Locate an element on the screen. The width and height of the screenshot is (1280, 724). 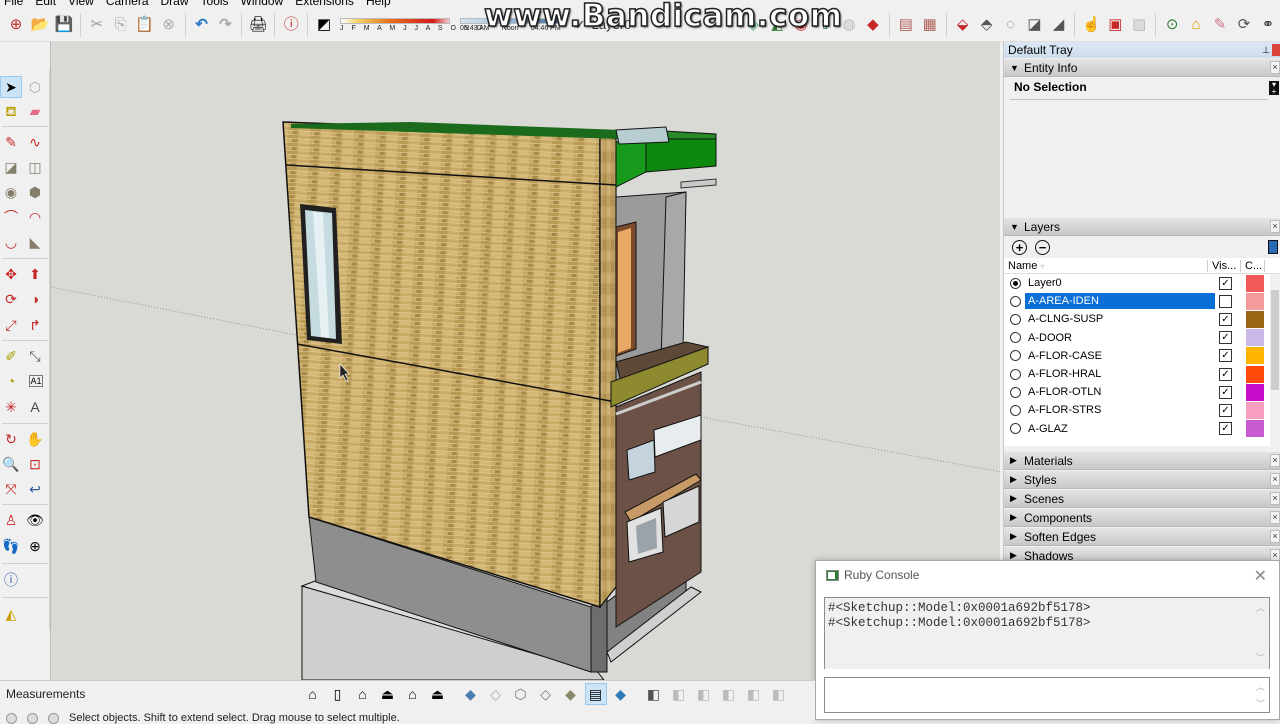
menu-edit: Edit is located at coordinates (47, 4).